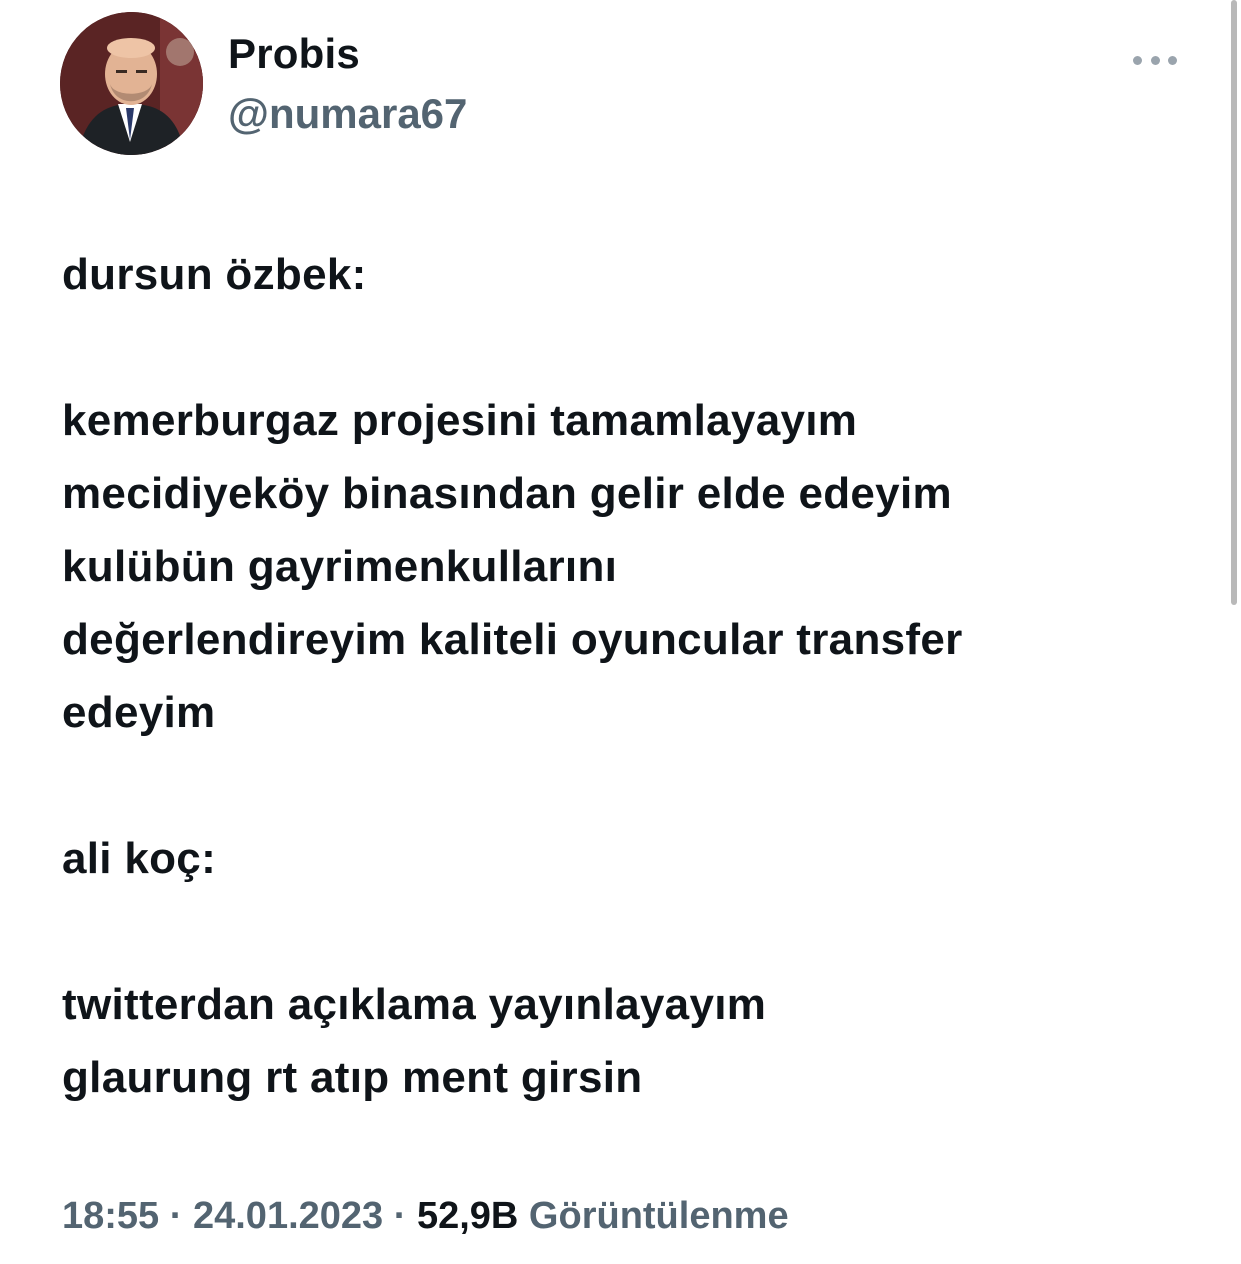 Image resolution: width=1241 pixels, height=1264 pixels. I want to click on avatar, so click(131, 83).